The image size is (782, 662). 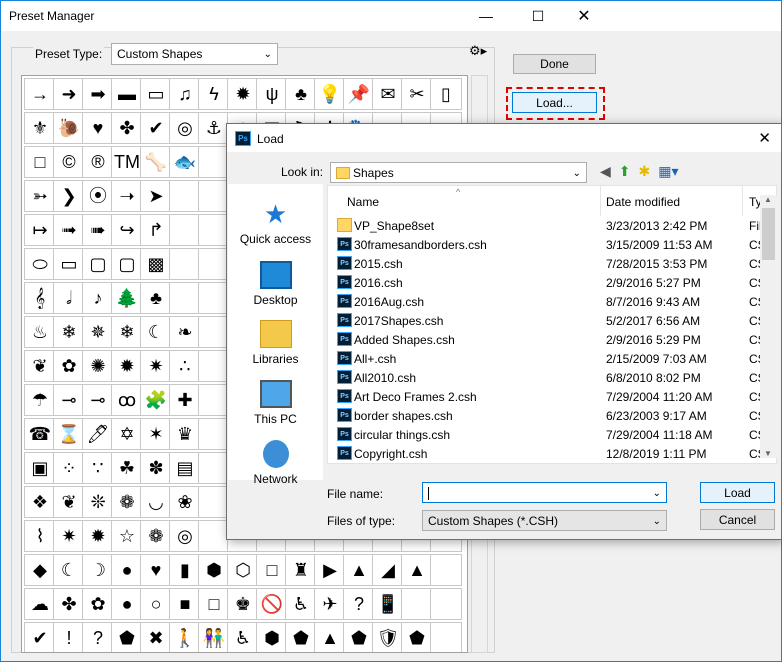 I want to click on shape-thumbnail: 🖊, so click(x=98, y=434).